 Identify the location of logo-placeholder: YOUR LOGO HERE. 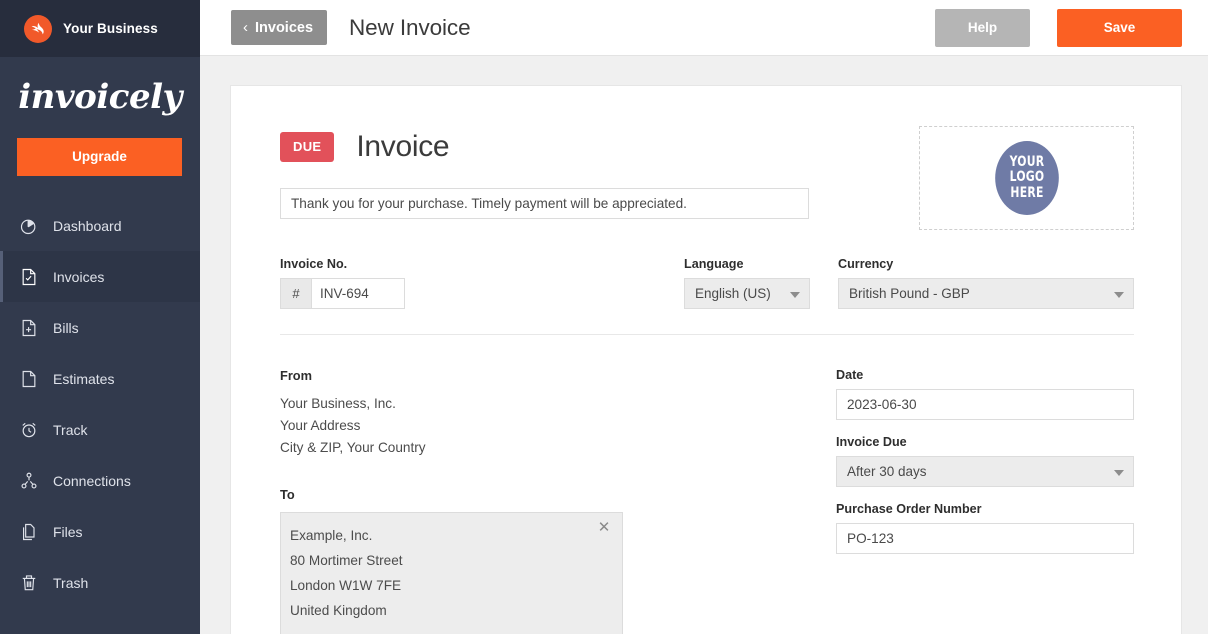
(1026, 178).